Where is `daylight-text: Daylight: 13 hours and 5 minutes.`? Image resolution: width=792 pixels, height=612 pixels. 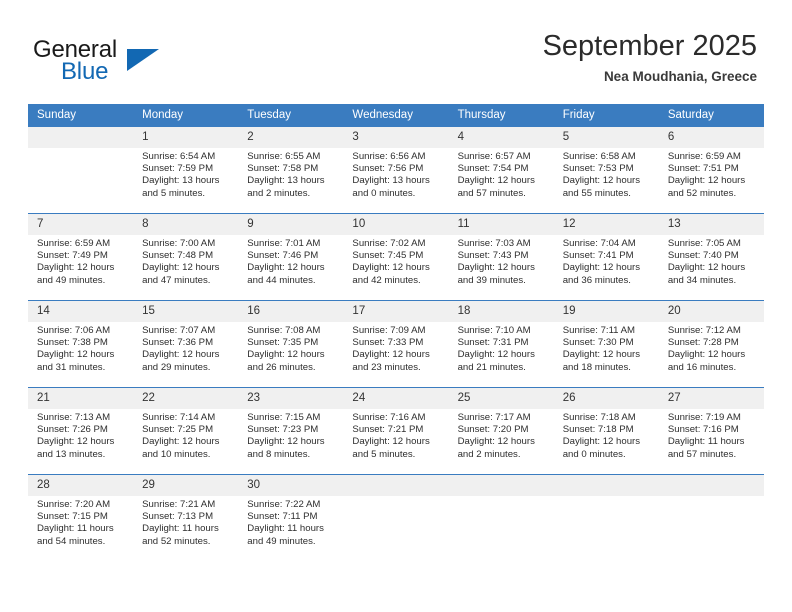 daylight-text: Daylight: 13 hours and 5 minutes. is located at coordinates (181, 187).